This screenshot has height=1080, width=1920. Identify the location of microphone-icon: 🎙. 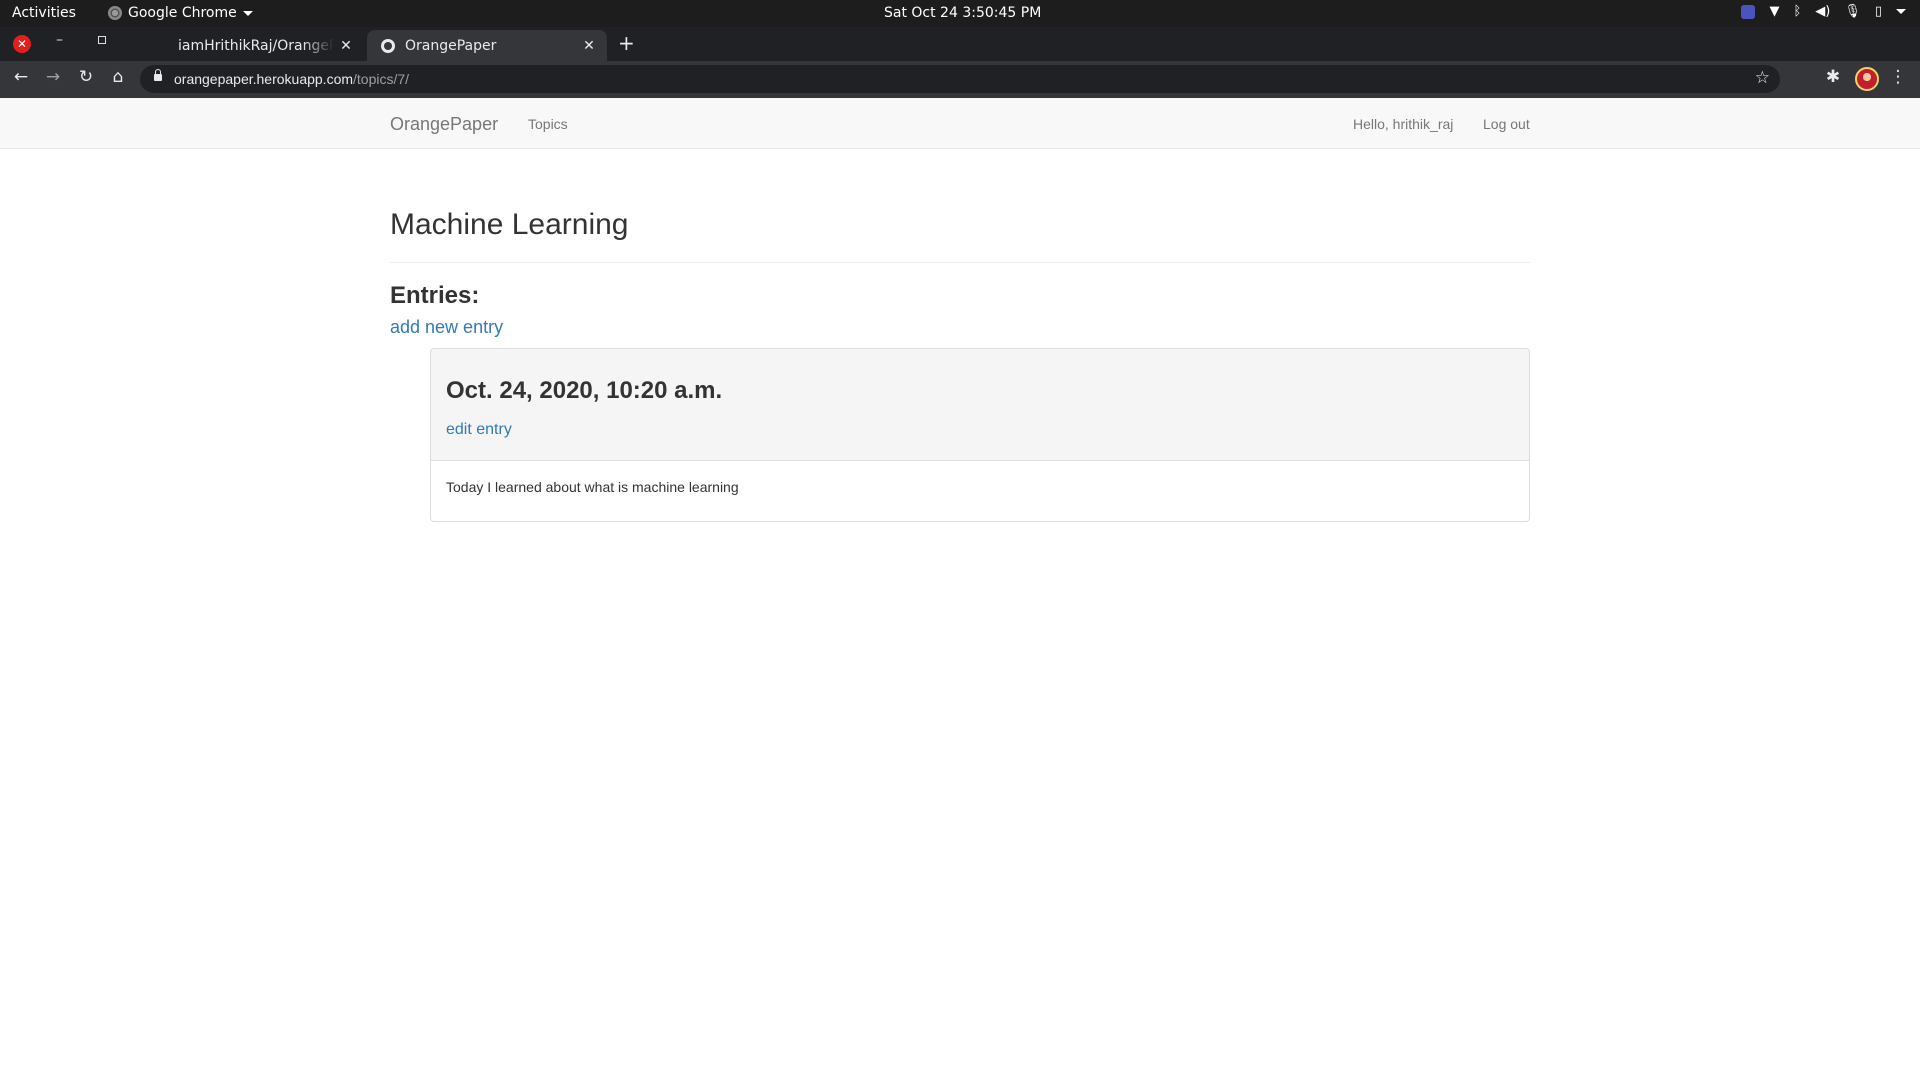
(1852, 11).